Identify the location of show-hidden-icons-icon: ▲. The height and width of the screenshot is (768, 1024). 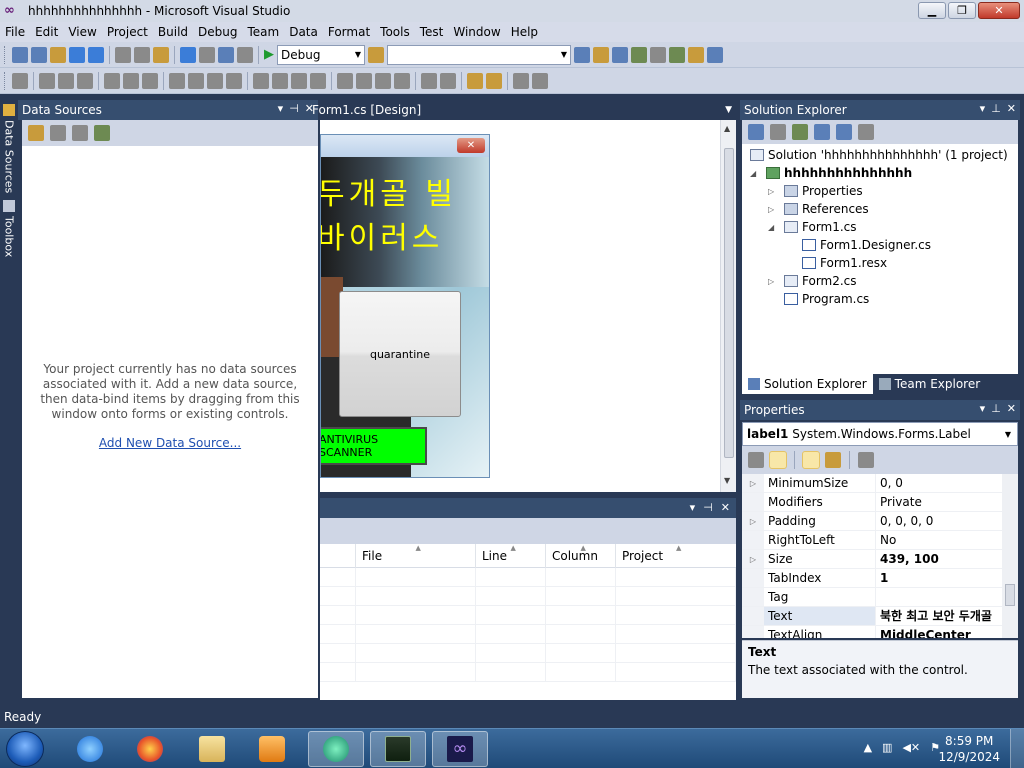
(868, 747).